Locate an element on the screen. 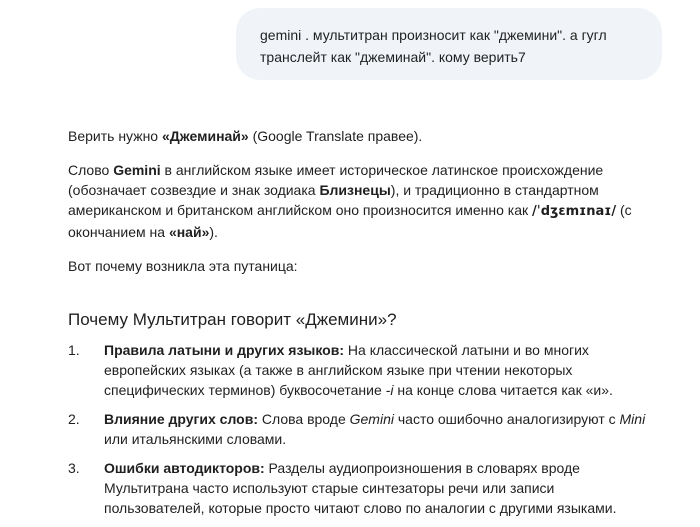 This screenshot has width=700, height=527. text-run: часто ошибочно аналогизируют с is located at coordinates (506, 419).